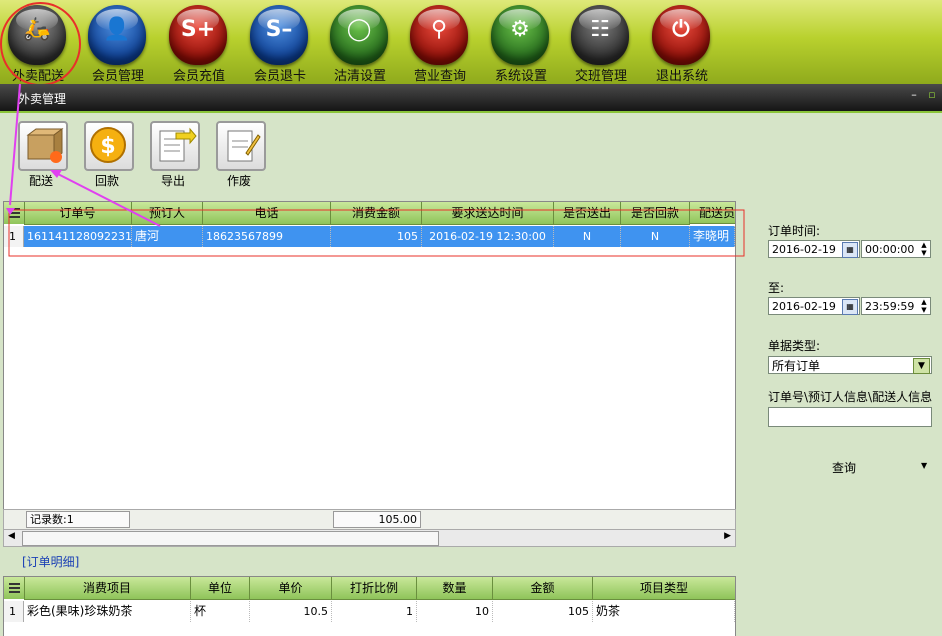 Image resolution: width=942 pixels, height=636 pixels. I want to click on orders-footer: 记录数:1 105.00, so click(369, 519).